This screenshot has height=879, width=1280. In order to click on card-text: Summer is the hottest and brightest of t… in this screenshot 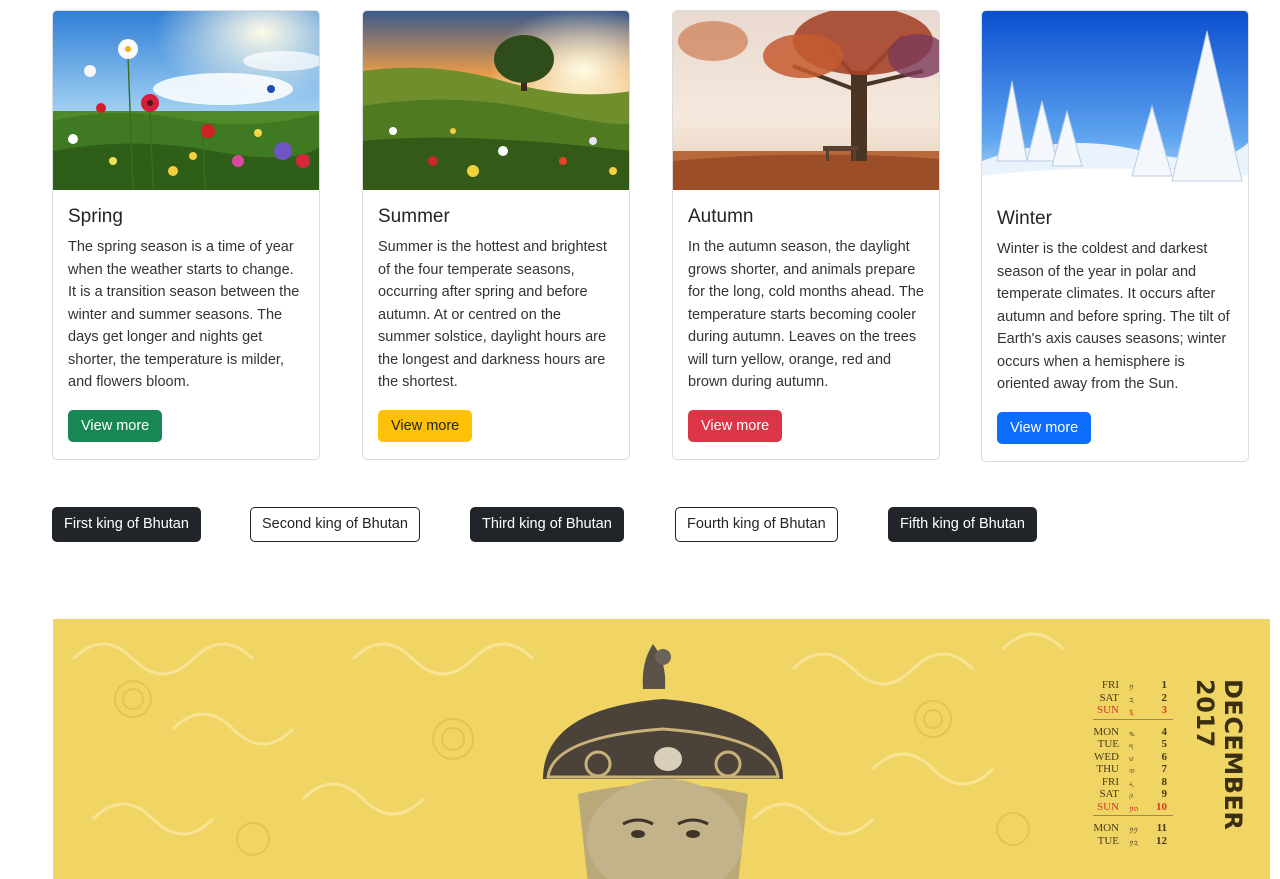, I will do `click(492, 314)`.